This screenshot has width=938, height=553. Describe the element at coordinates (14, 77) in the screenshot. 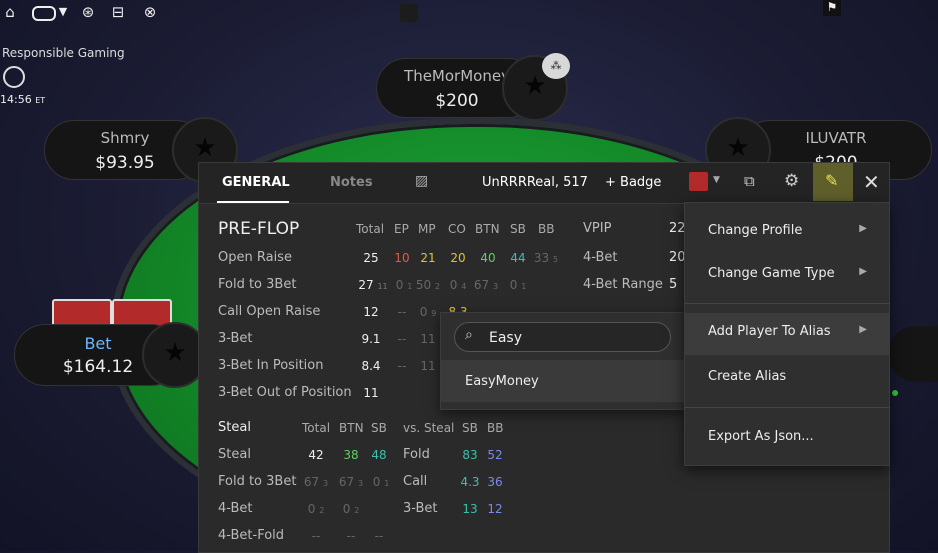

I see `target-icon` at that location.